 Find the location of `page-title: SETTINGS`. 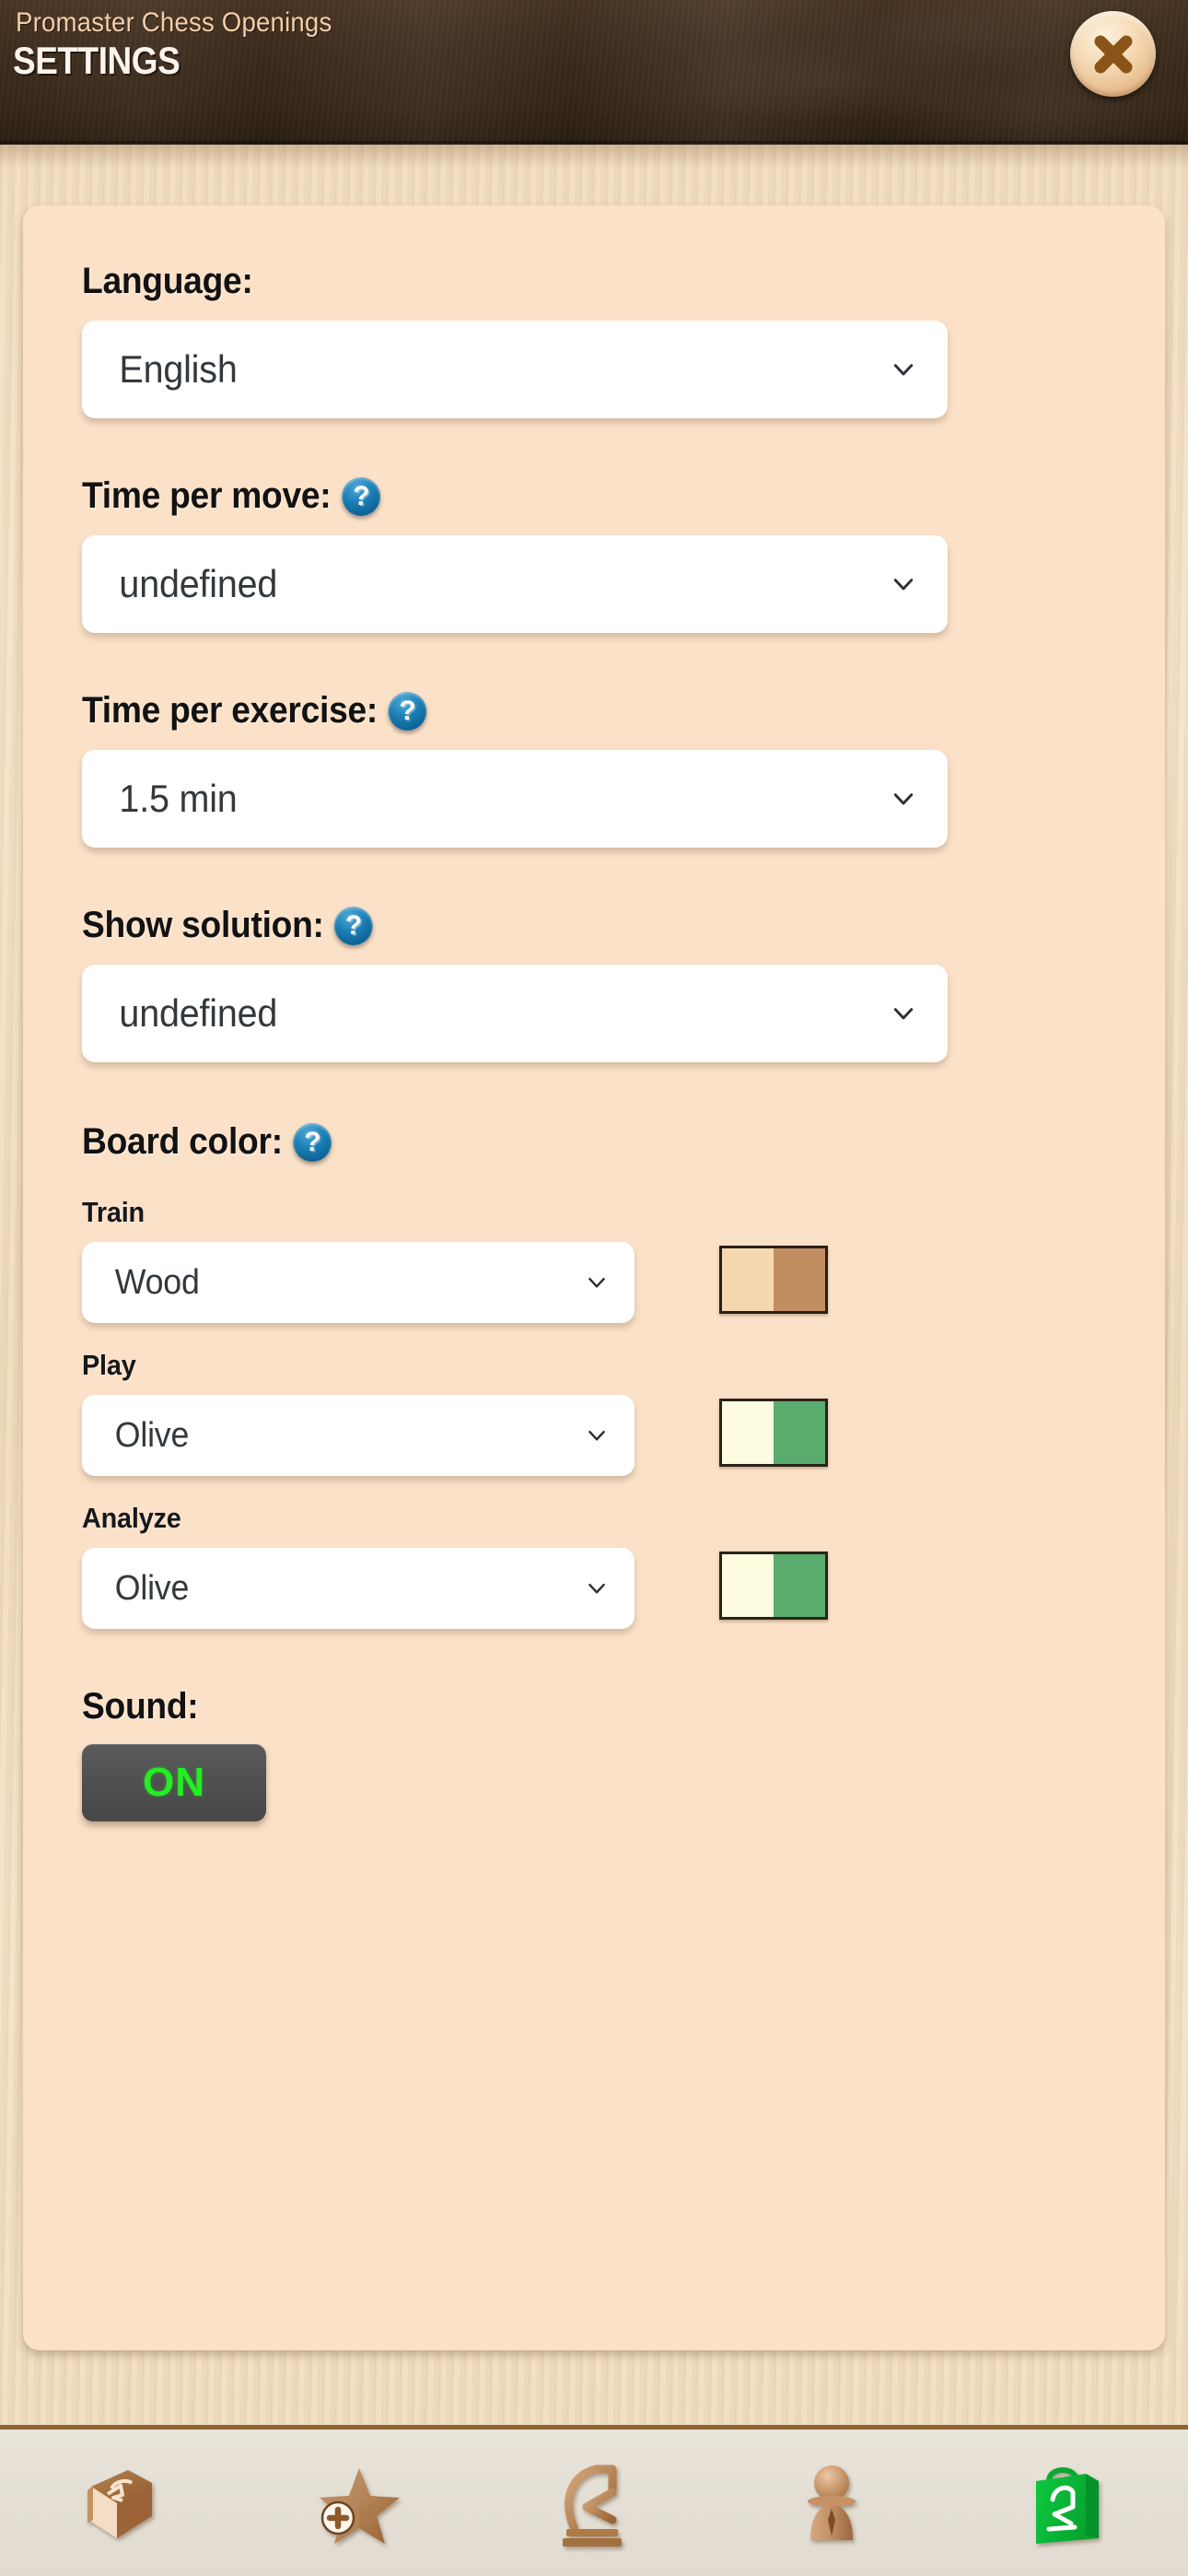

page-title: SETTINGS is located at coordinates (97, 60).